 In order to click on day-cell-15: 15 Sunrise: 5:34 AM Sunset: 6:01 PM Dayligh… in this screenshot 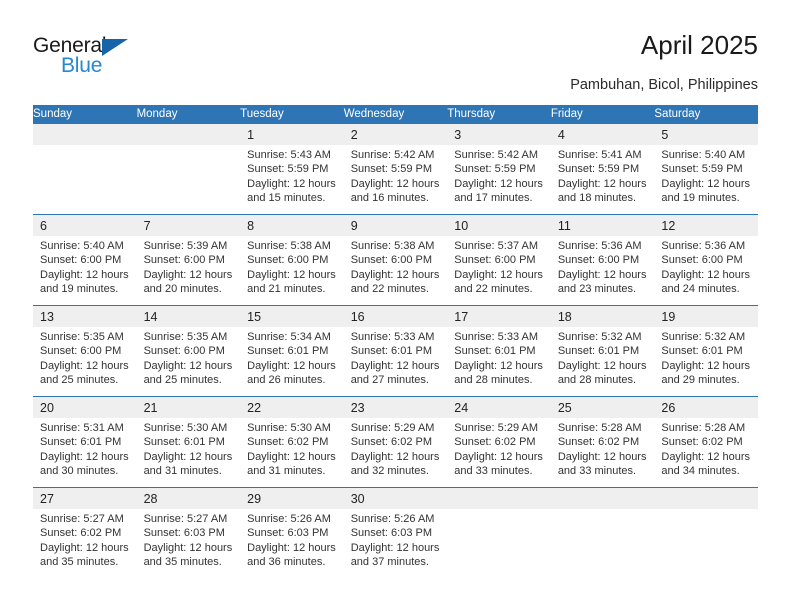, I will do `click(292, 351)`.